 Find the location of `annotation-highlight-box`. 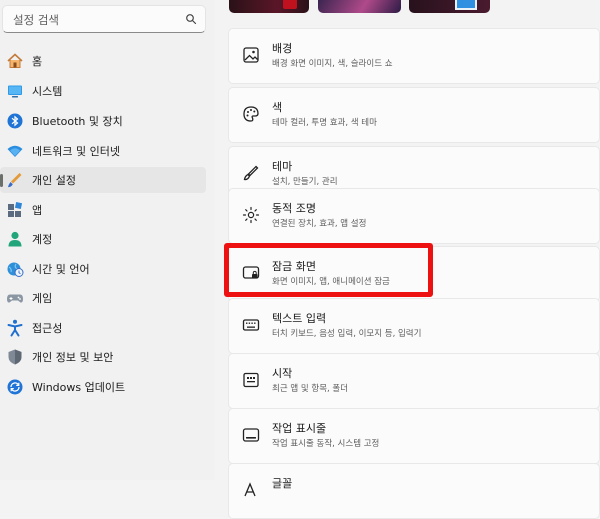

annotation-highlight-box is located at coordinates (328, 270).